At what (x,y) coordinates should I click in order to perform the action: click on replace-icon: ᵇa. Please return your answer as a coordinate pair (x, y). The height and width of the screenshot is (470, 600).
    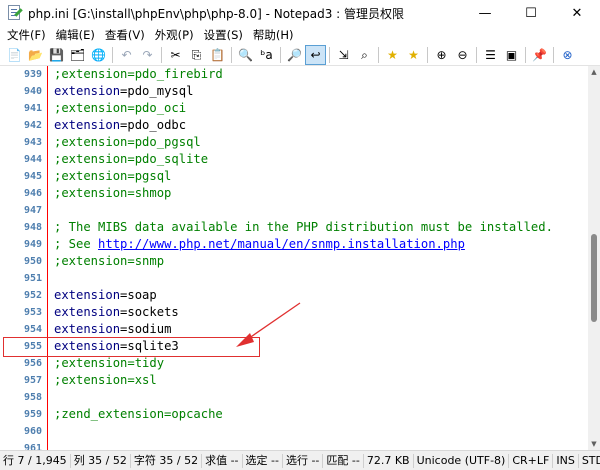
    Looking at the image, I should click on (266, 55).